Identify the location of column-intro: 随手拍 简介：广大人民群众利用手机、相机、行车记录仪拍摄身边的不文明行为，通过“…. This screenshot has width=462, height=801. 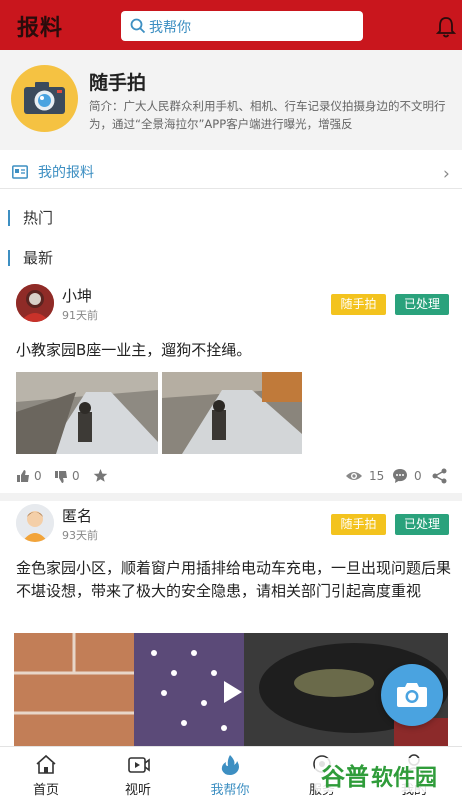
(231, 100).